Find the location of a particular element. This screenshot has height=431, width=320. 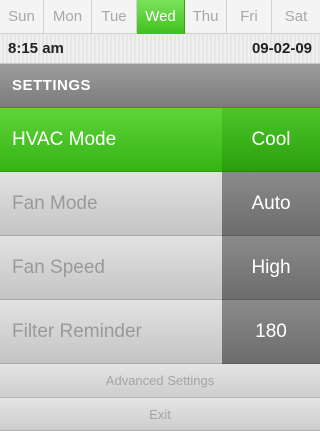

day-tab-sat: Sat is located at coordinates (296, 17).